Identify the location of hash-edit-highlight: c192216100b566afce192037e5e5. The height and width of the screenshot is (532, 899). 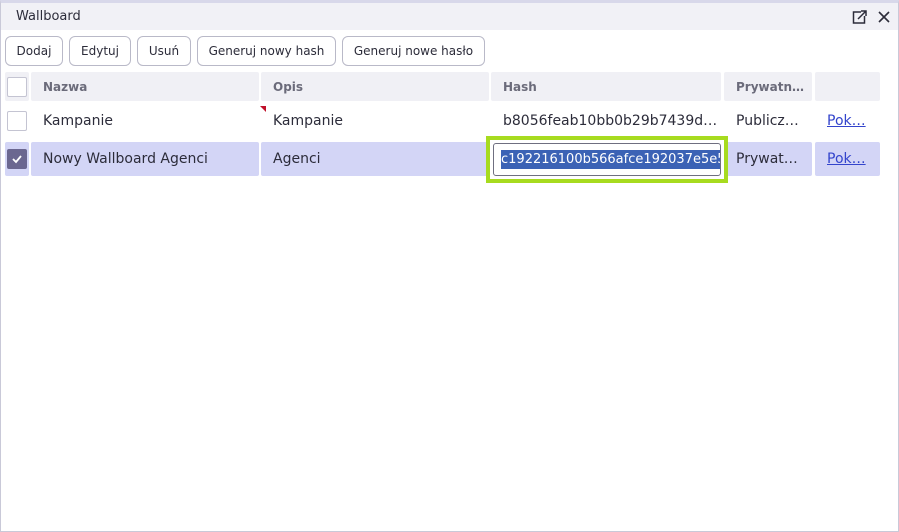
(607, 159).